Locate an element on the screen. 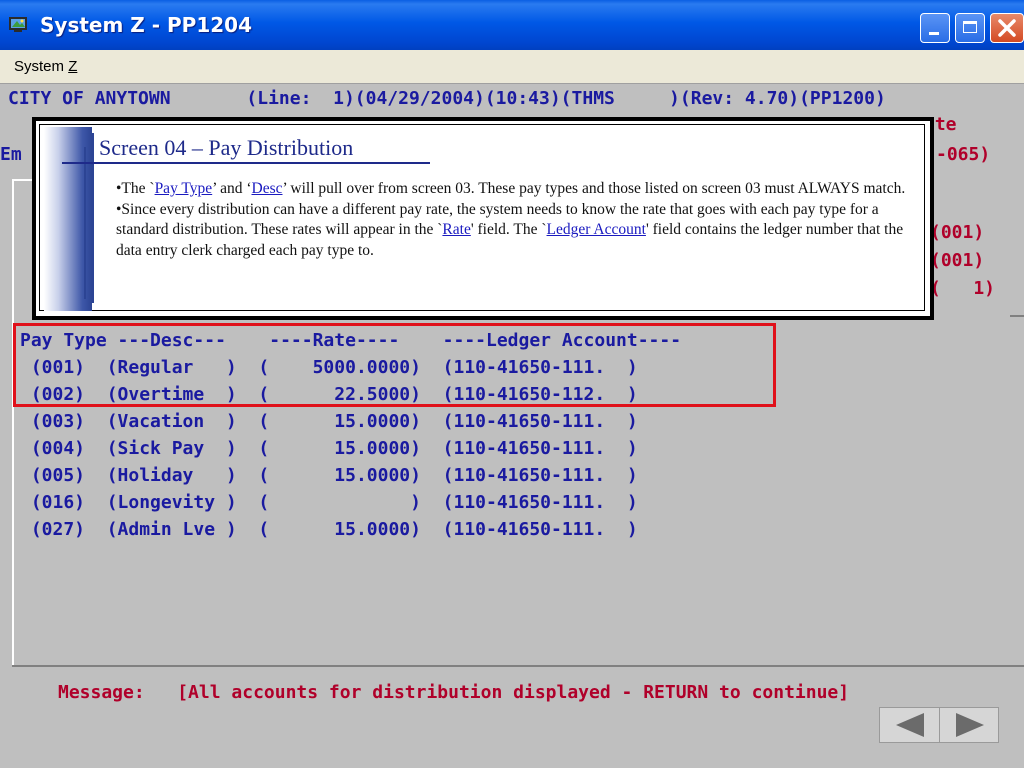  next-button is located at coordinates (969, 725).